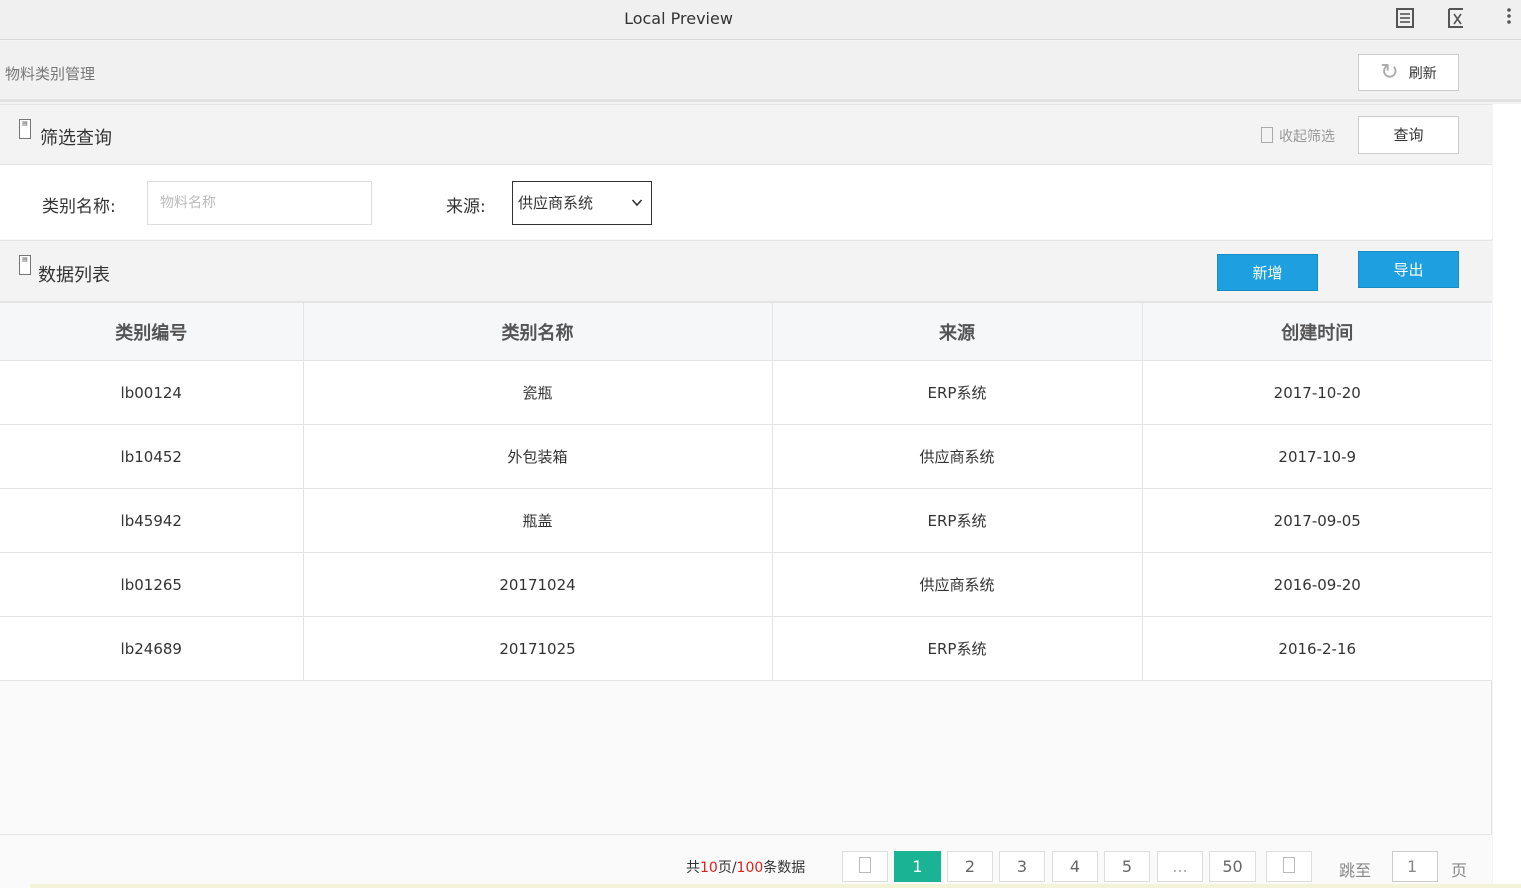 Image resolution: width=1521 pixels, height=888 pixels. I want to click on scrollbar-track, so click(1507, 496).